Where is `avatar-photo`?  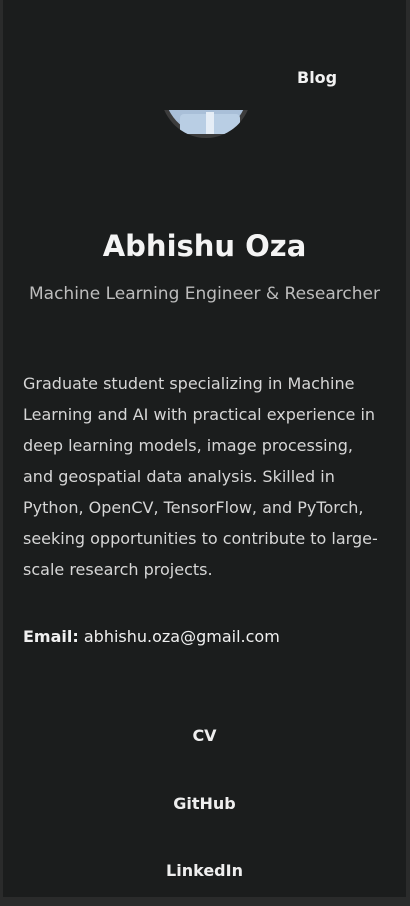
avatar-photo is located at coordinates (206, 122).